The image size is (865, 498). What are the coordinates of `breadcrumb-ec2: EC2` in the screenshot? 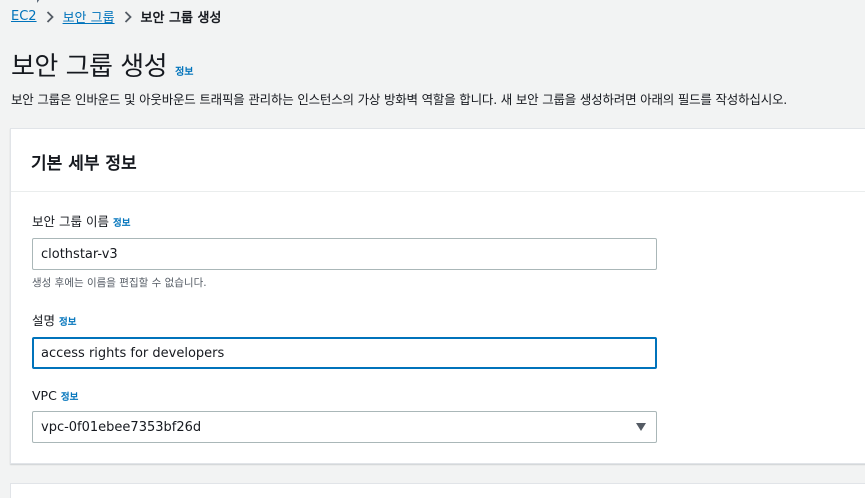 It's located at (24, 16).